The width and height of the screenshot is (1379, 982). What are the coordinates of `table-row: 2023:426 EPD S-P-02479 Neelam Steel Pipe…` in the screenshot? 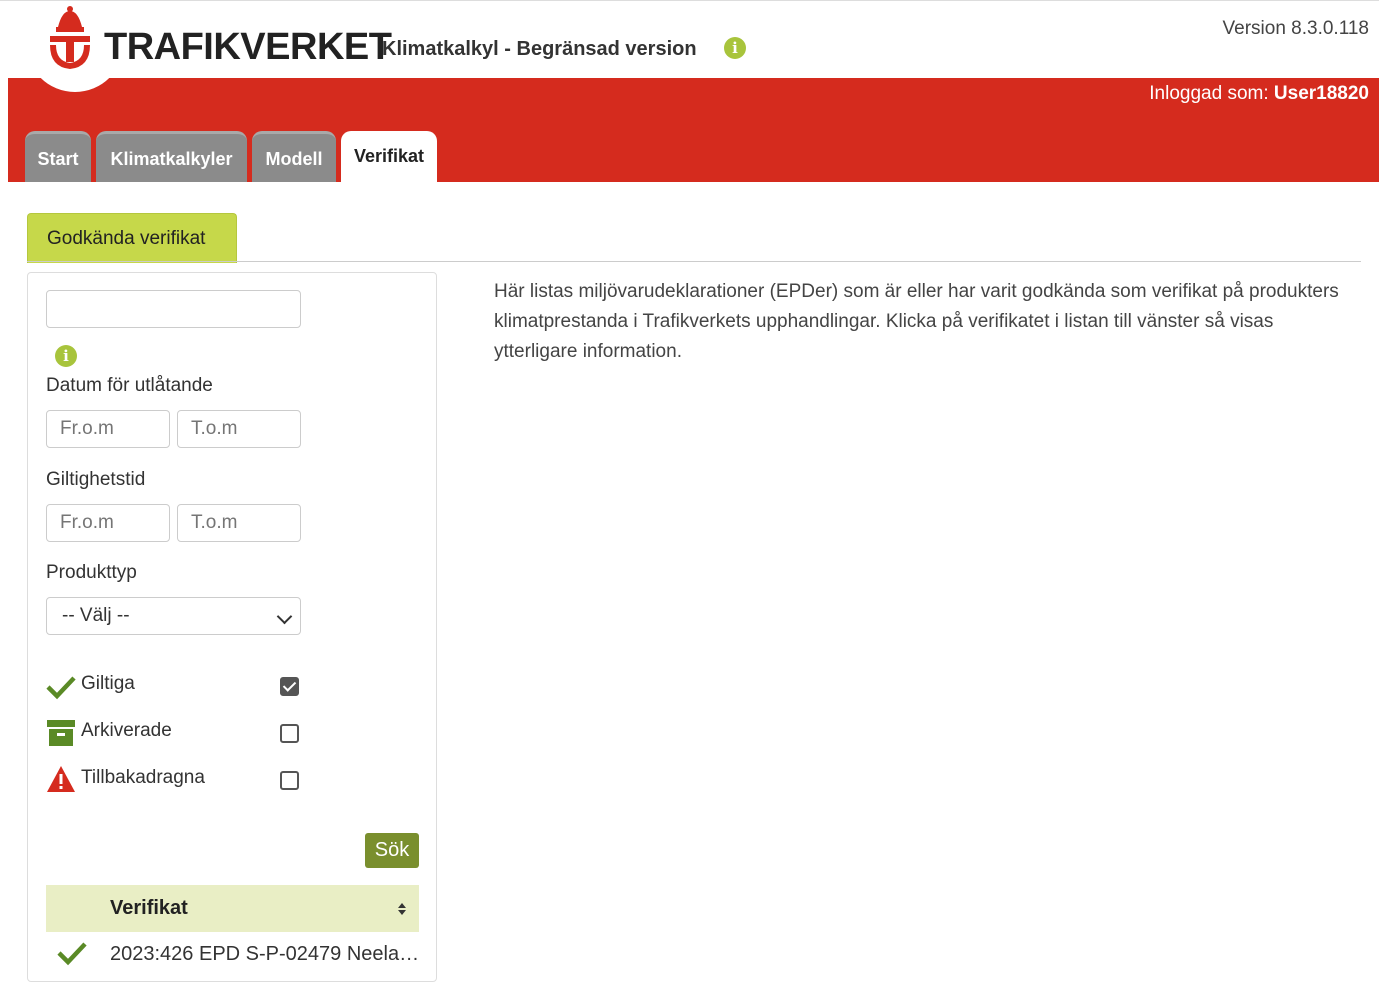 It's located at (265, 954).